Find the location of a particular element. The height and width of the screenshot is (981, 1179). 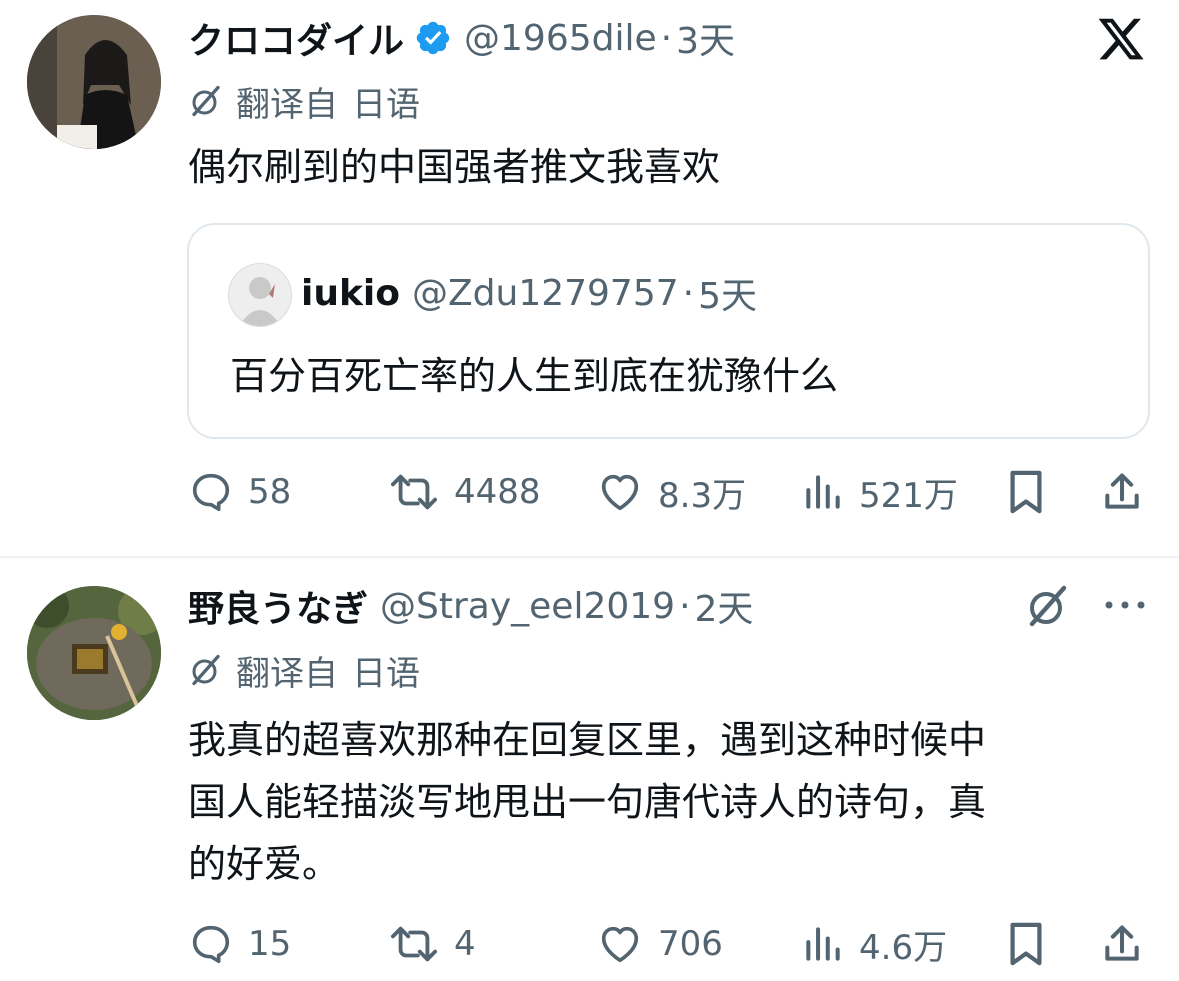

timestamp: 2天 is located at coordinates (724, 606).